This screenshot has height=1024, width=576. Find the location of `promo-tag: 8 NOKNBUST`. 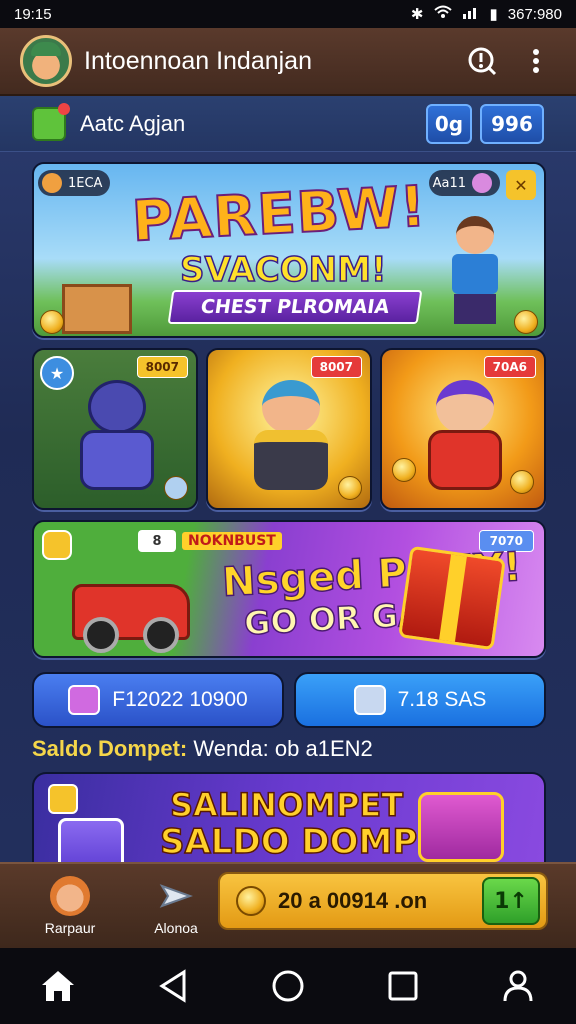

promo-tag: 8 NOKNBUST is located at coordinates (210, 541).